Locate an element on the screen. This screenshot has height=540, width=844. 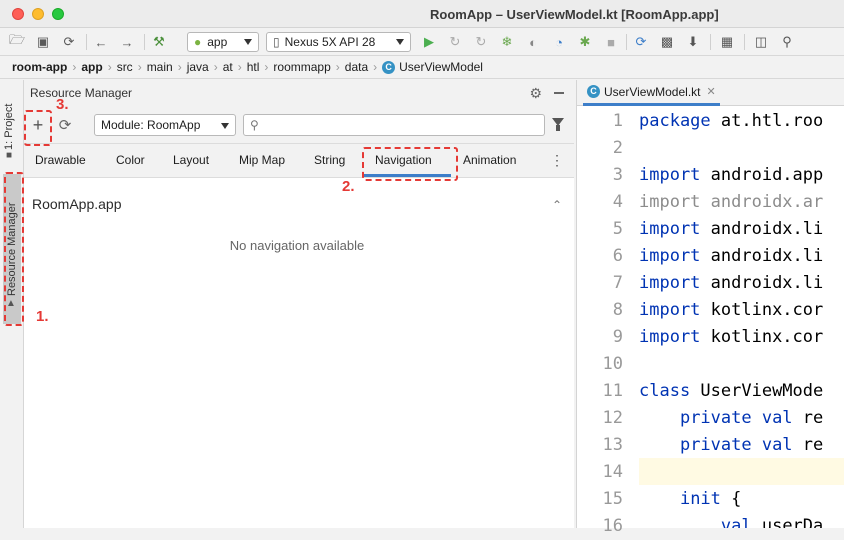
line-number: 5 is located at coordinates (617, 229).